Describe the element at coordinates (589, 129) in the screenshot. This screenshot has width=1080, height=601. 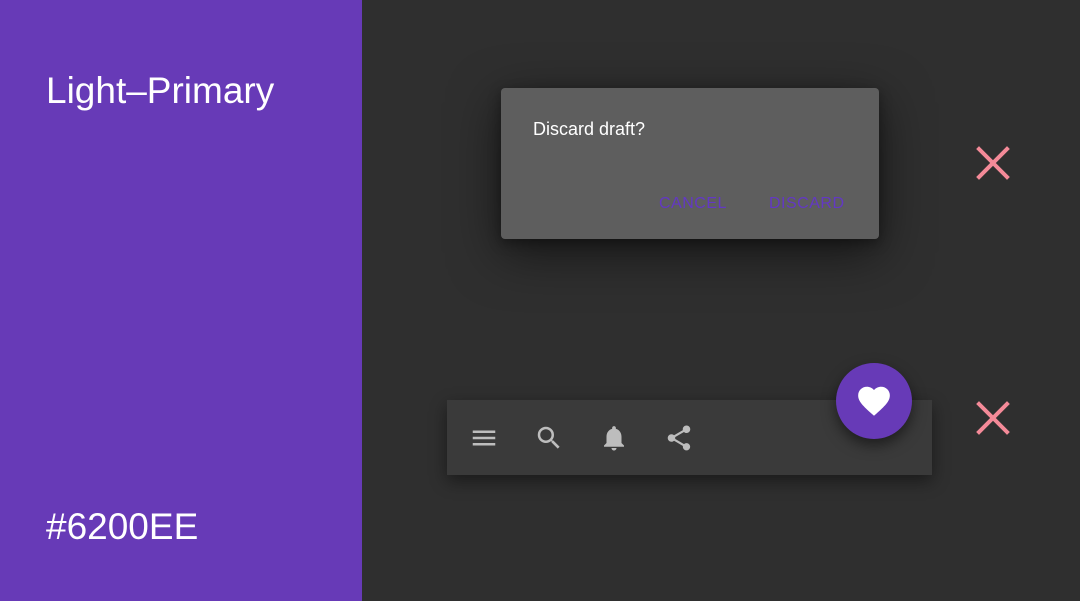
I see `dialog-title: Discard draft?` at that location.